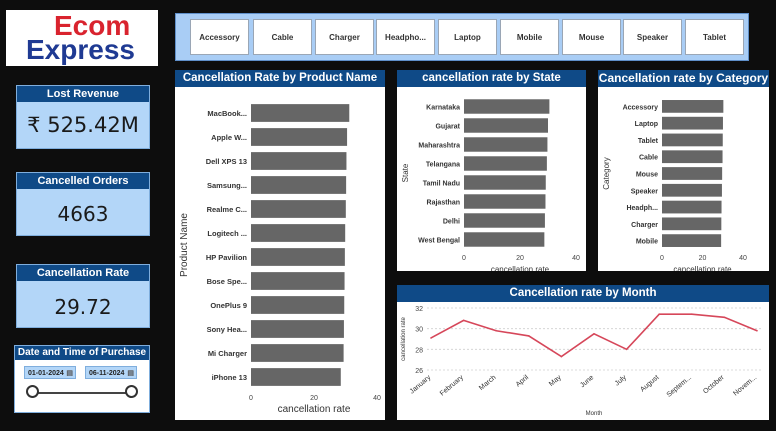  What do you see at coordinates (282, 37) in the screenshot?
I see `slicer-button-cable: Cable` at bounding box center [282, 37].